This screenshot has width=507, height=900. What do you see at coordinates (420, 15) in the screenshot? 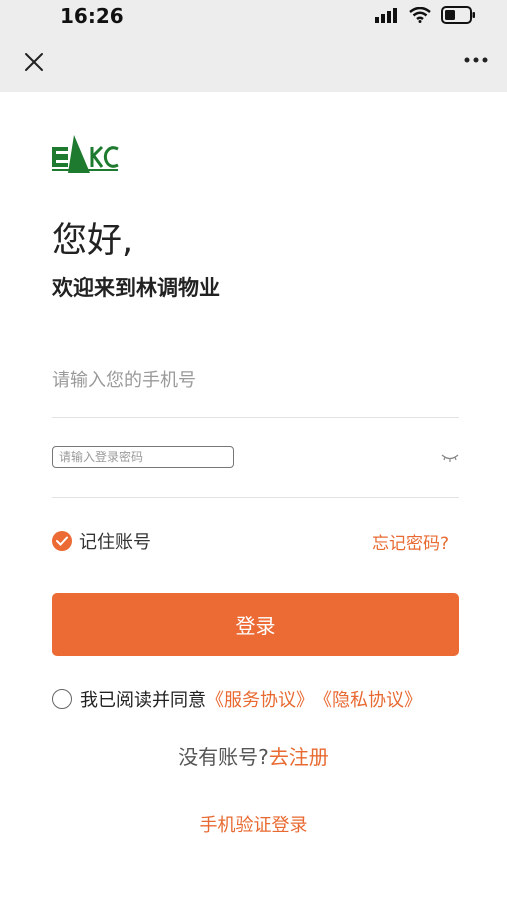
I see `wifi-icon` at bounding box center [420, 15].